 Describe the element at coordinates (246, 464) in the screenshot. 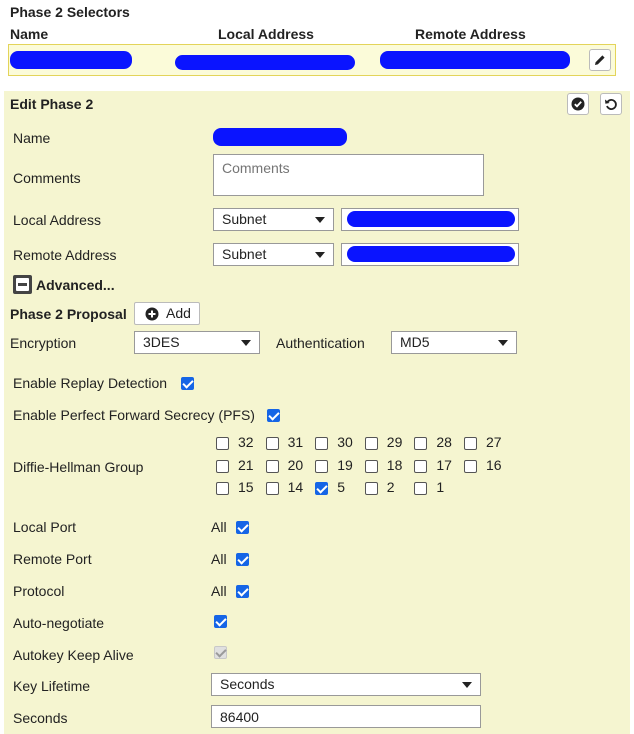

I see `dh-group-21-label: 21` at that location.